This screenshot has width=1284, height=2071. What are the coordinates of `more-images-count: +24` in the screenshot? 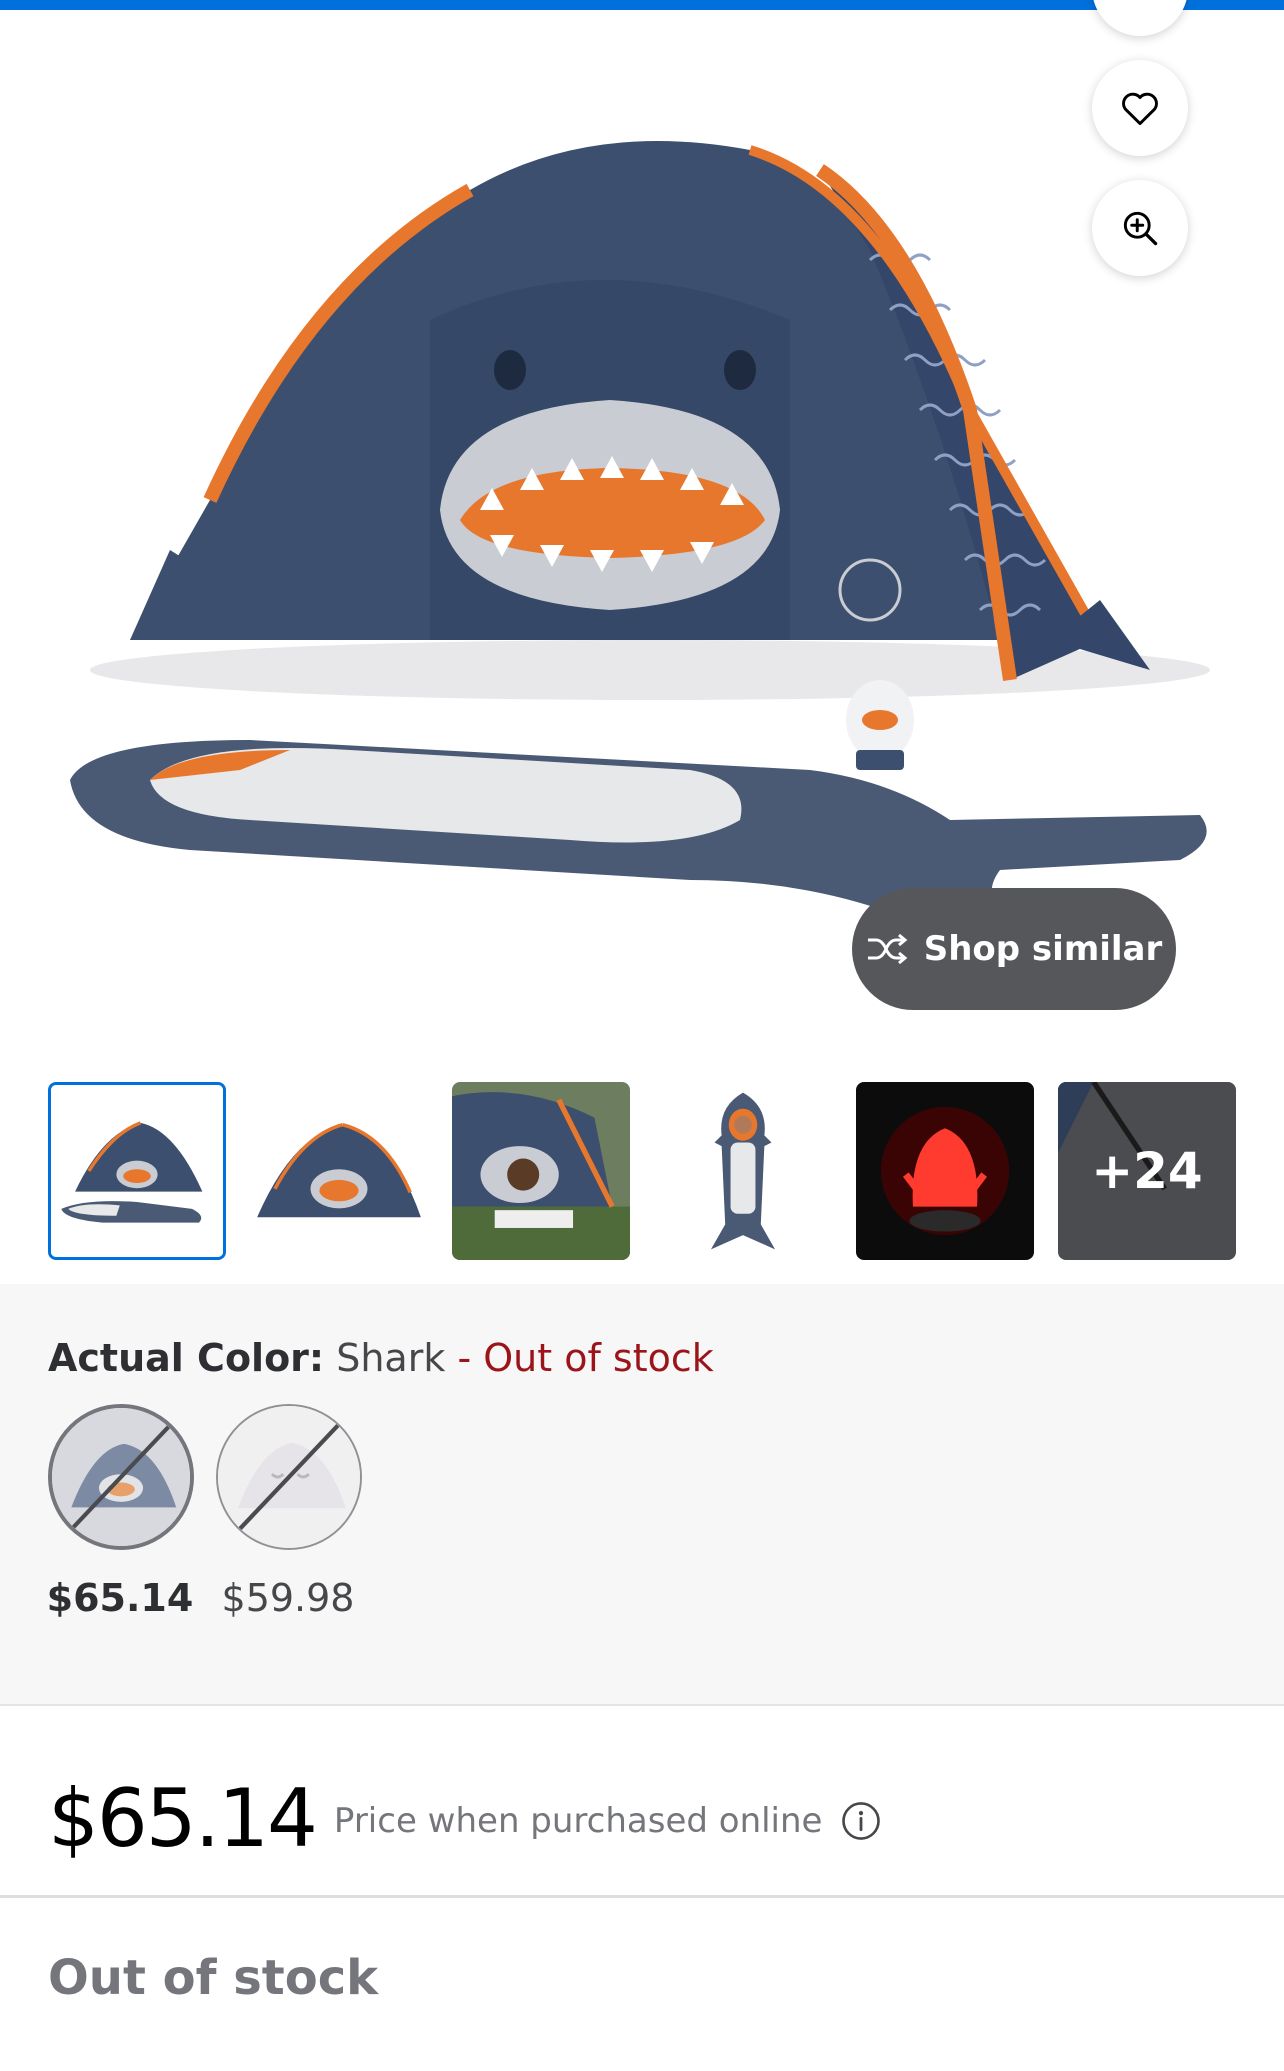 It's located at (1147, 1171).